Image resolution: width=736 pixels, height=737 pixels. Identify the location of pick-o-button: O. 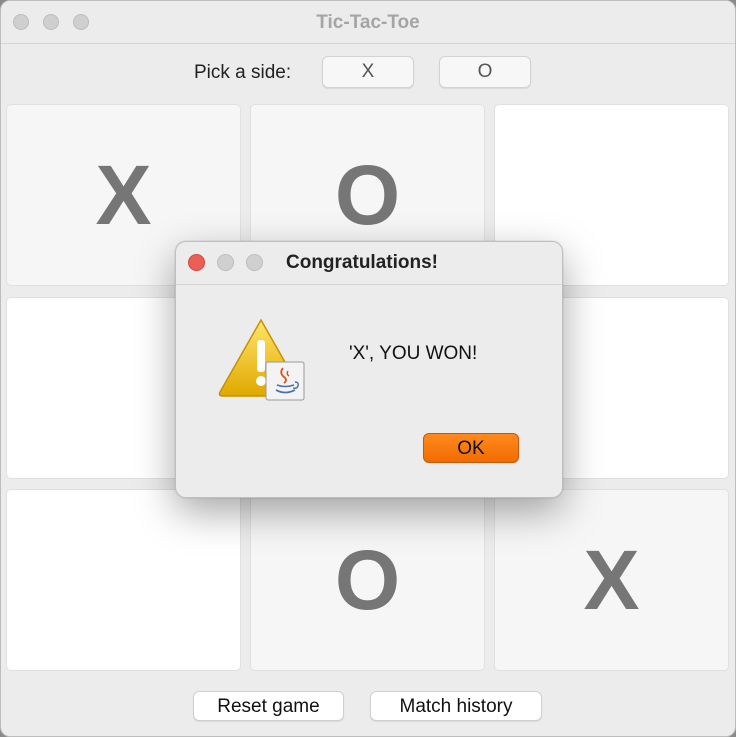
(485, 72).